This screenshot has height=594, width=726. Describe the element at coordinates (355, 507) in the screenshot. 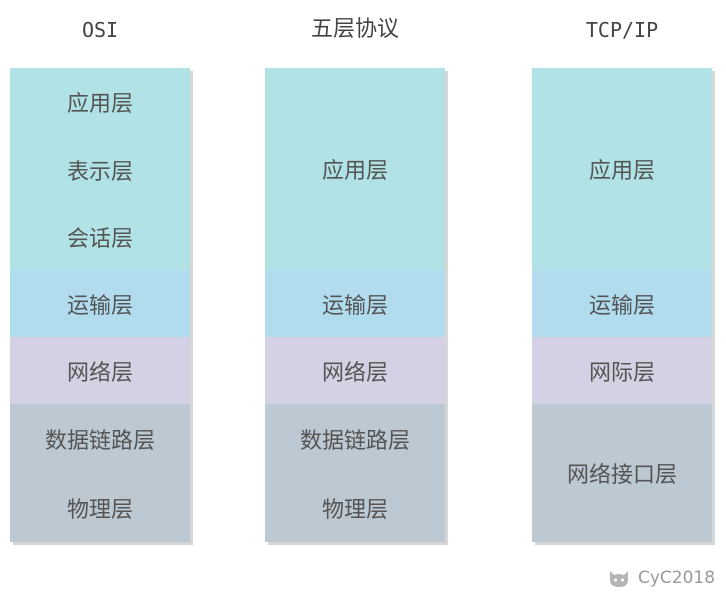

I see `five-layer-physical: 物理层` at that location.